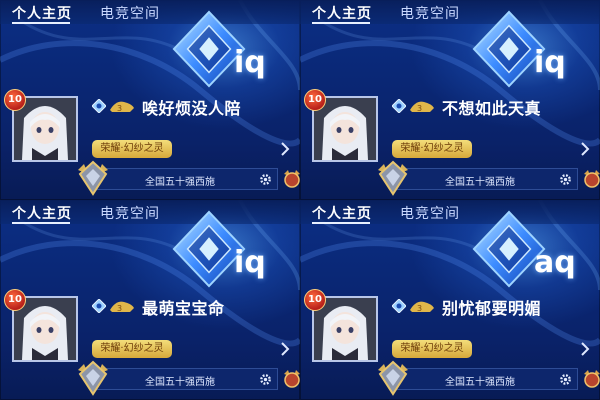 The image size is (600, 400). Describe the element at coordinates (492, 308) in the screenshot. I see `player-name: 别忧郁要明媚` at that location.